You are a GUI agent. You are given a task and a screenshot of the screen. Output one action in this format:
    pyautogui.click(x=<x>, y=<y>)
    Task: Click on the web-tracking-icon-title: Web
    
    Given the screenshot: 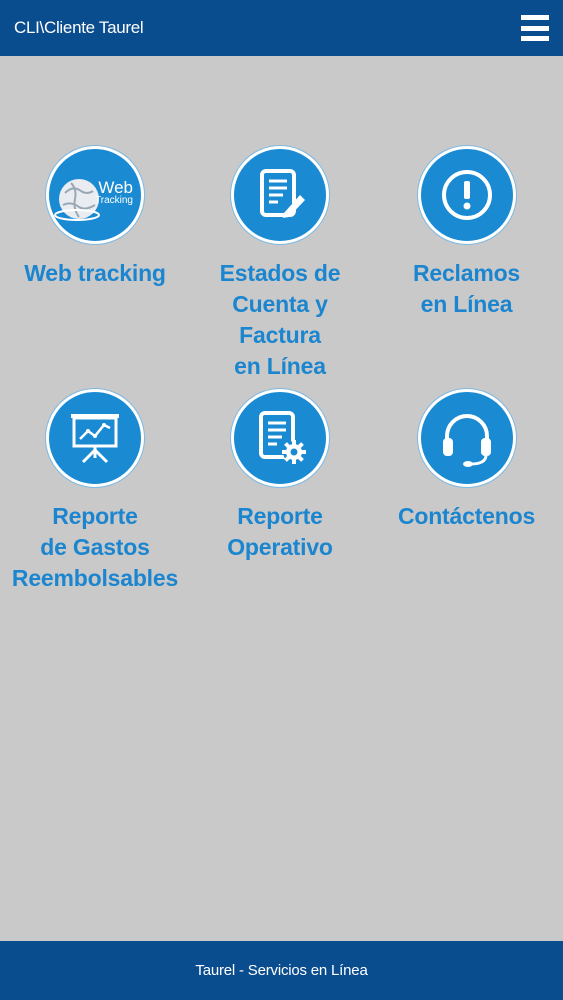 What is the action you would take?
    pyautogui.click(x=115, y=187)
    